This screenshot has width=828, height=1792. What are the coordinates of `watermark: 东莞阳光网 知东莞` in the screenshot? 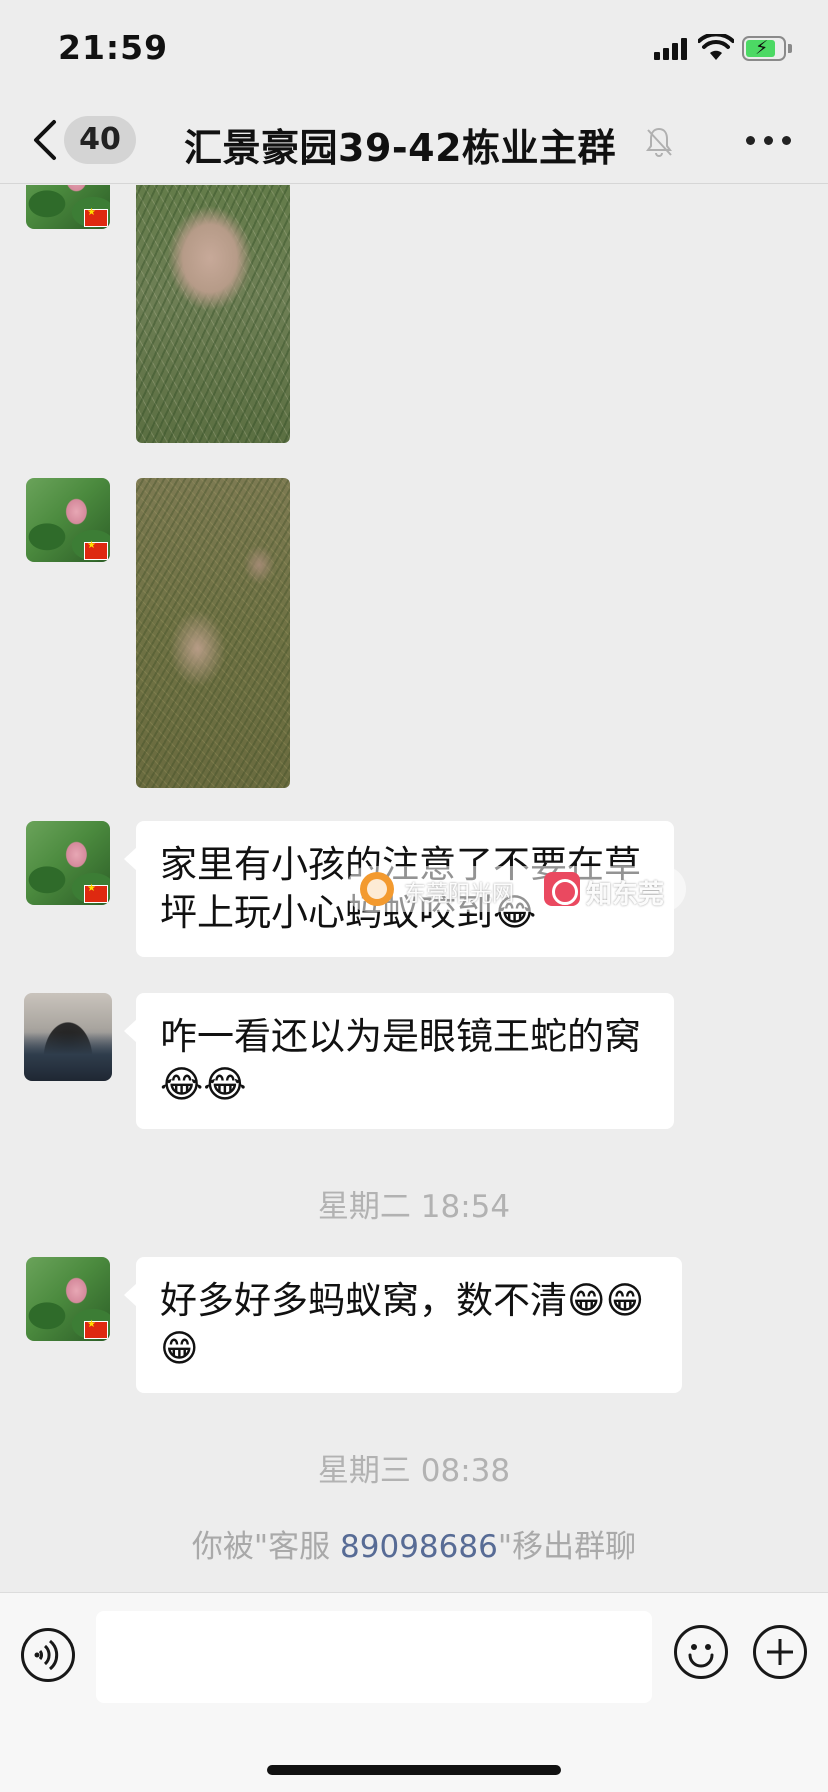 It's located at (516, 889).